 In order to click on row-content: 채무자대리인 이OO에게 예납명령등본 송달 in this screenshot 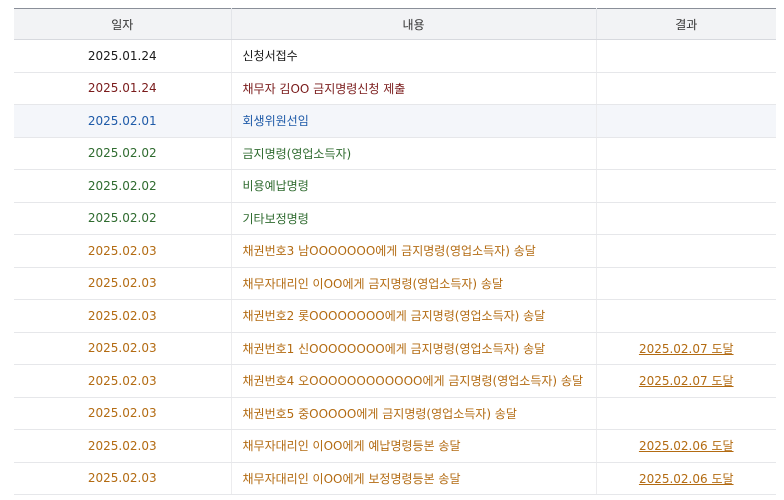, I will do `click(414, 446)`.